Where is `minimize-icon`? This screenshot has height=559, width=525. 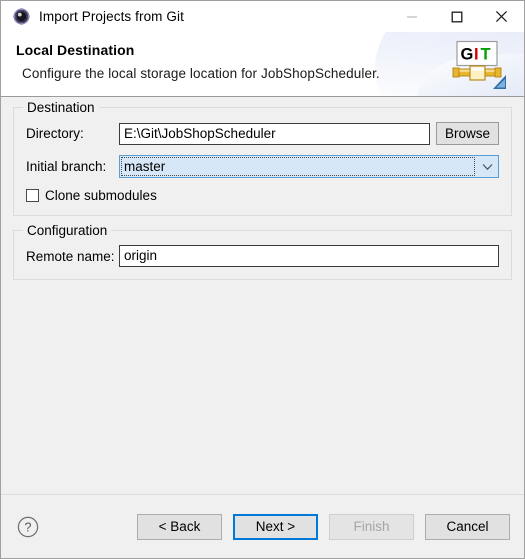 minimize-icon is located at coordinates (411, 16).